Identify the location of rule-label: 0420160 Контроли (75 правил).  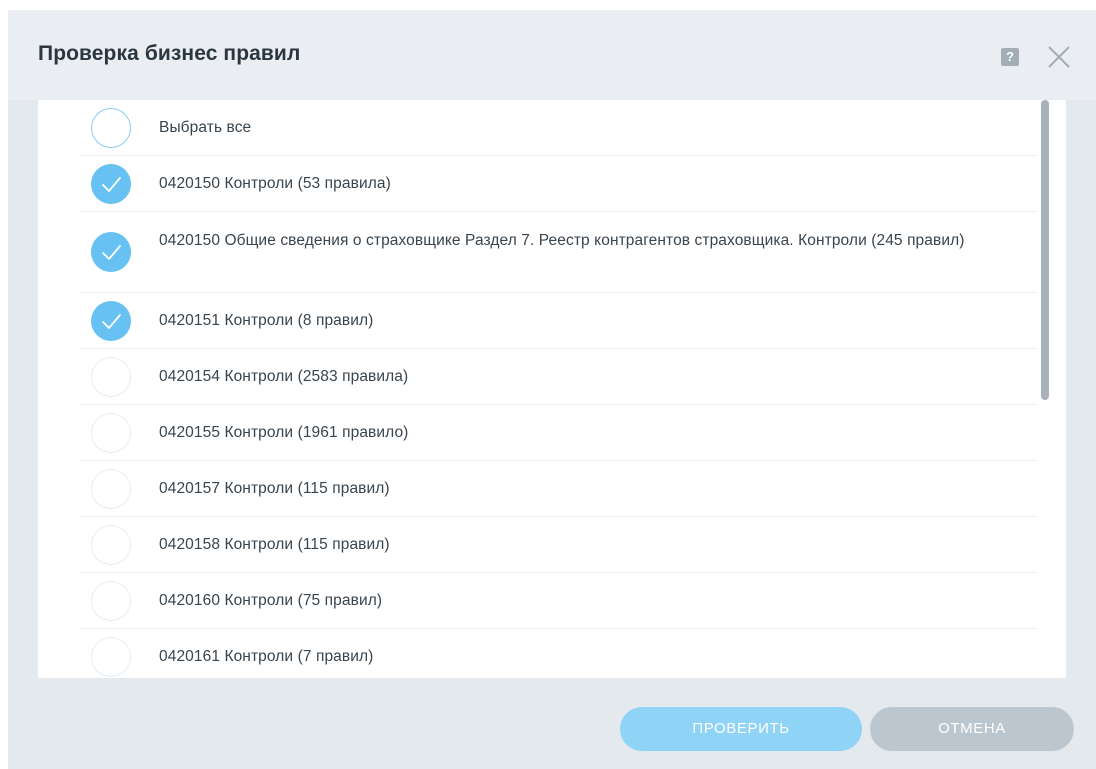
(271, 600).